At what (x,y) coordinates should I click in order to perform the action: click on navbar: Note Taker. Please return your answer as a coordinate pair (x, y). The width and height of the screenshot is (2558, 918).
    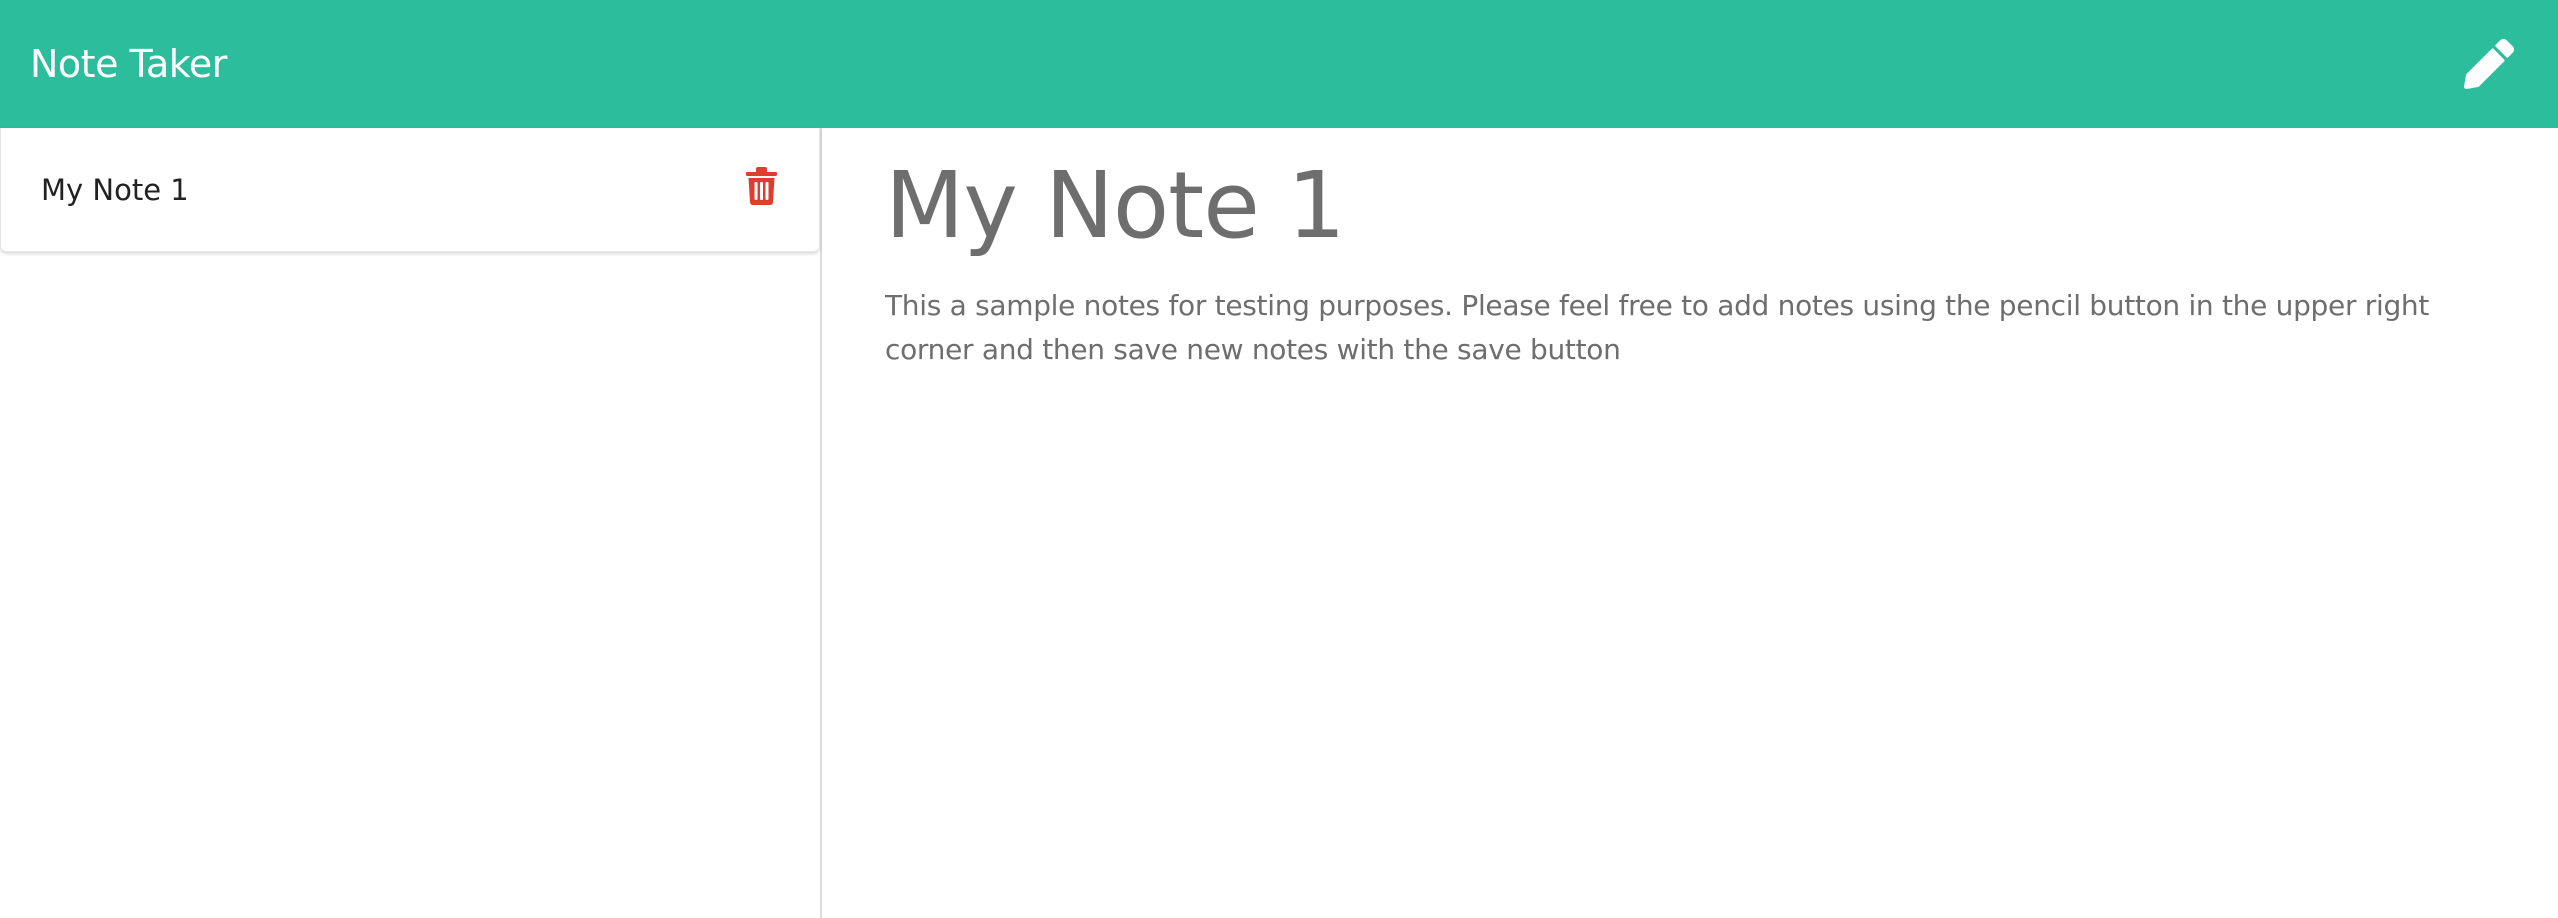
    Looking at the image, I should click on (1279, 64).